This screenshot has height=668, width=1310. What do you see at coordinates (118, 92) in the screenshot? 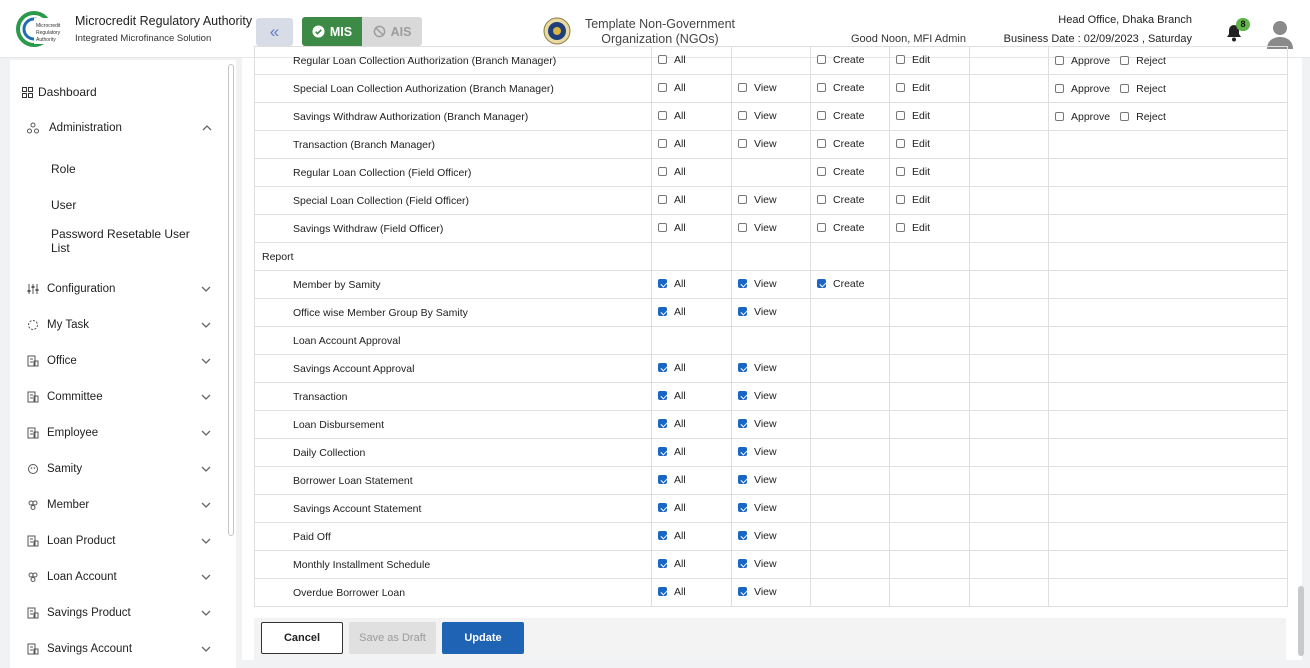
I see `sidebar-item-dashboard: Dashboard` at bounding box center [118, 92].